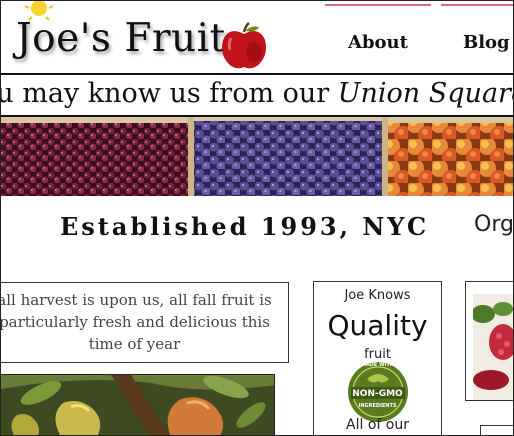 This screenshot has height=436, width=514. I want to click on badge-top-text: MADE WITH, so click(377, 365).